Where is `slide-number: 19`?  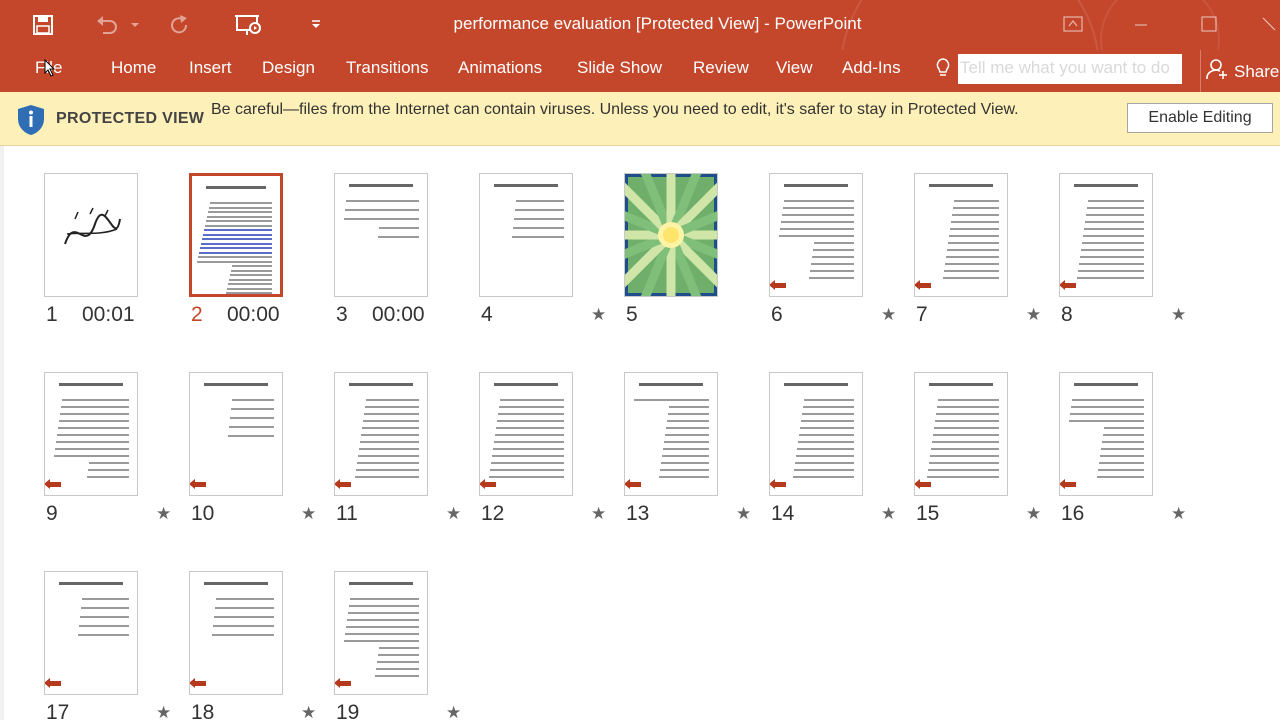
slide-number: 19 is located at coordinates (348, 710).